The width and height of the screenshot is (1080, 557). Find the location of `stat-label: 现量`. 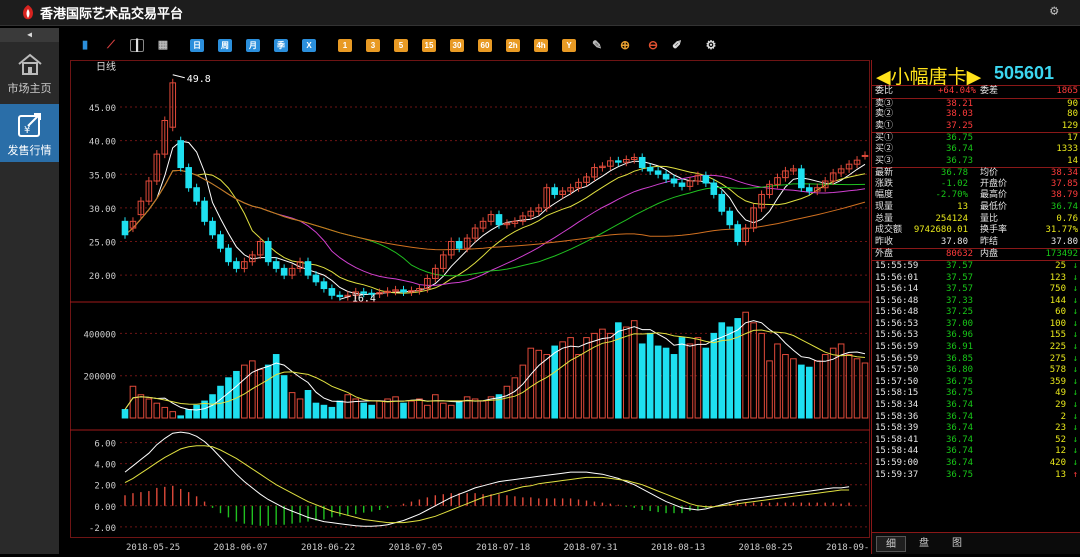

stat-label: 现量 is located at coordinates (884, 206).